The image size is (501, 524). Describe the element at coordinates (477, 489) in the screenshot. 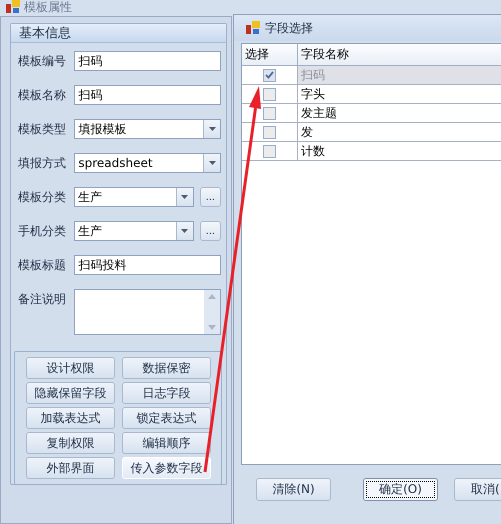

I see `dialog-button: 取消(` at that location.